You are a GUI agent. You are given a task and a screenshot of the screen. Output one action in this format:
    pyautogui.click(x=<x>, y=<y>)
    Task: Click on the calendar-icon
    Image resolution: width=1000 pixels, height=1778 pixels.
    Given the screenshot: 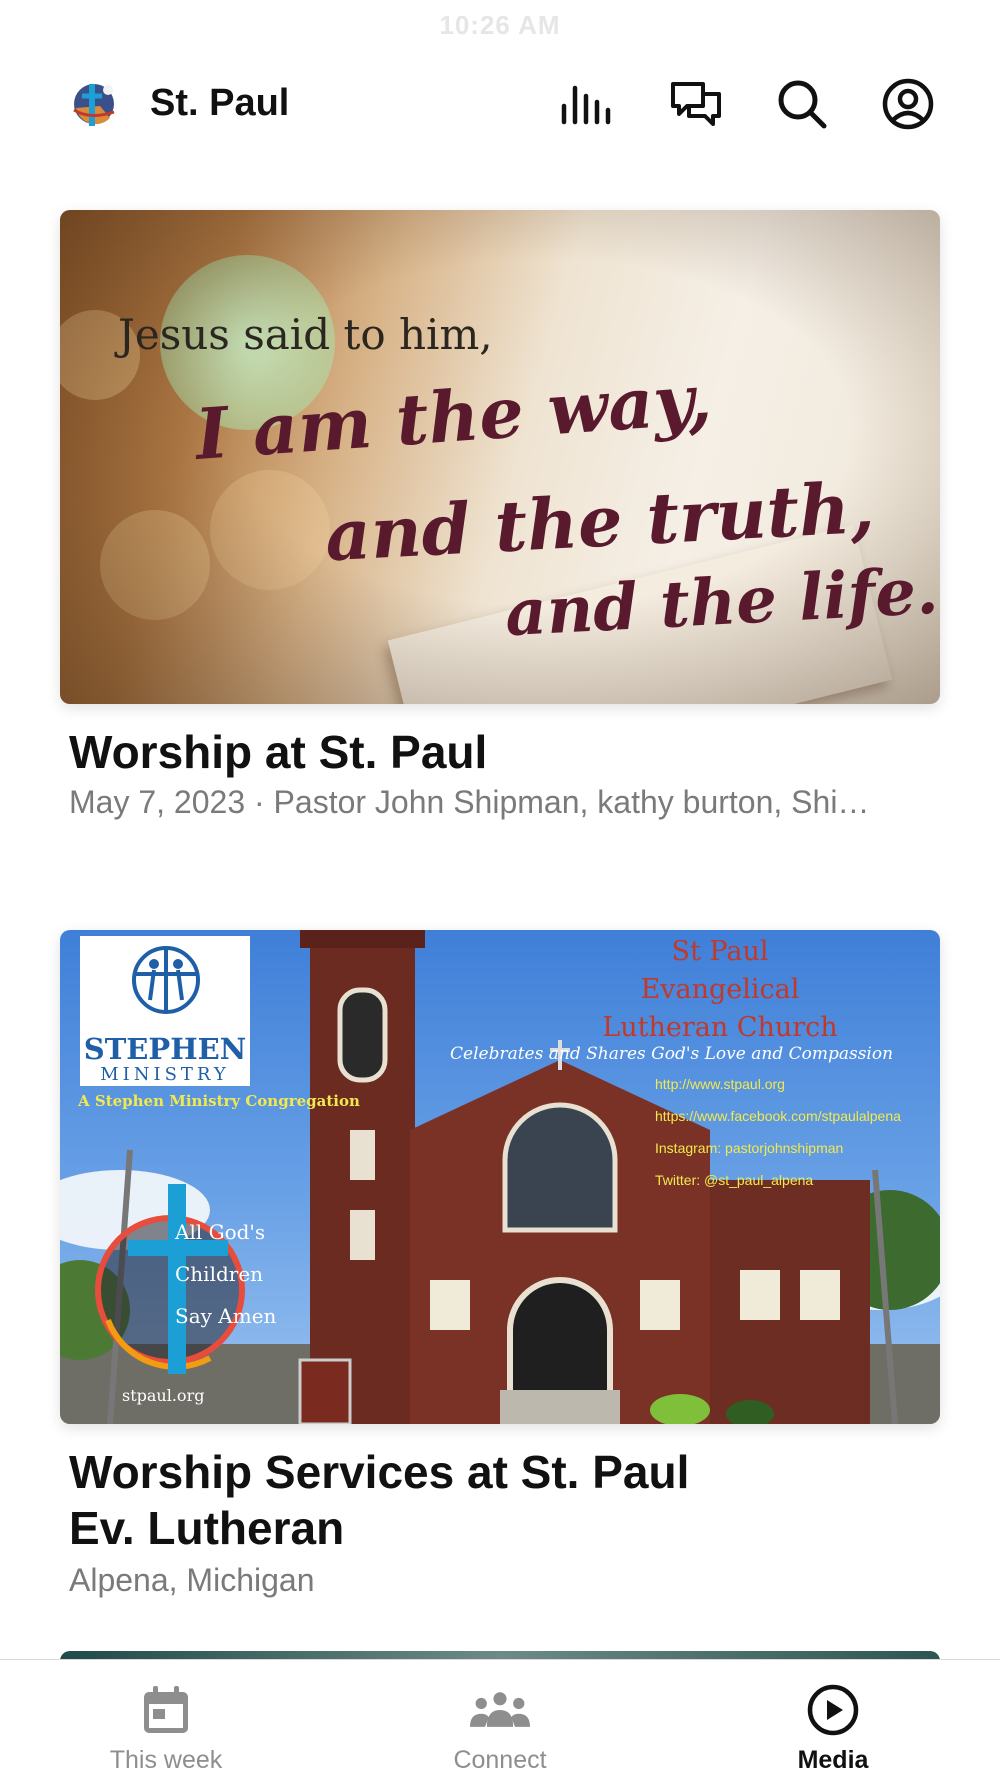 What is the action you would take?
    pyautogui.click(x=166, y=1710)
    